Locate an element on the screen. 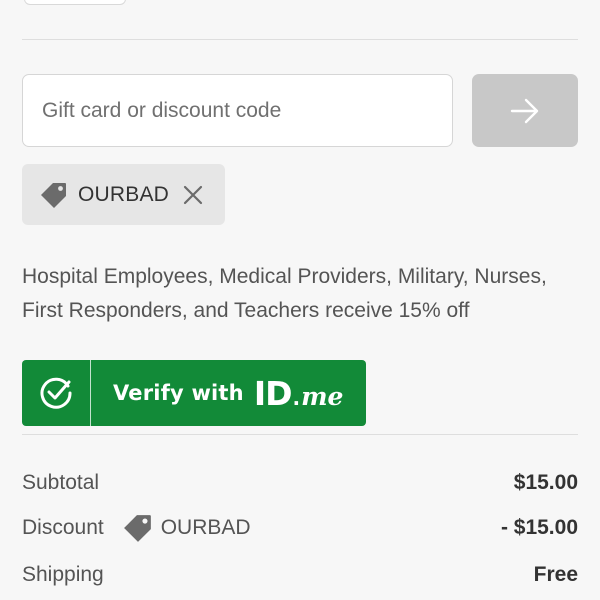 This screenshot has width=600, height=600. discount-label: Discount is located at coordinates (63, 527).